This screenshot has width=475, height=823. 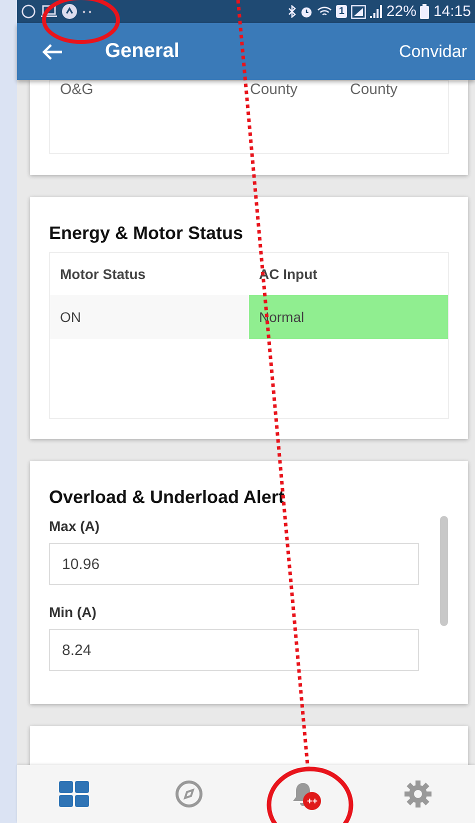 I want to click on sim-badge: 1, so click(x=342, y=11).